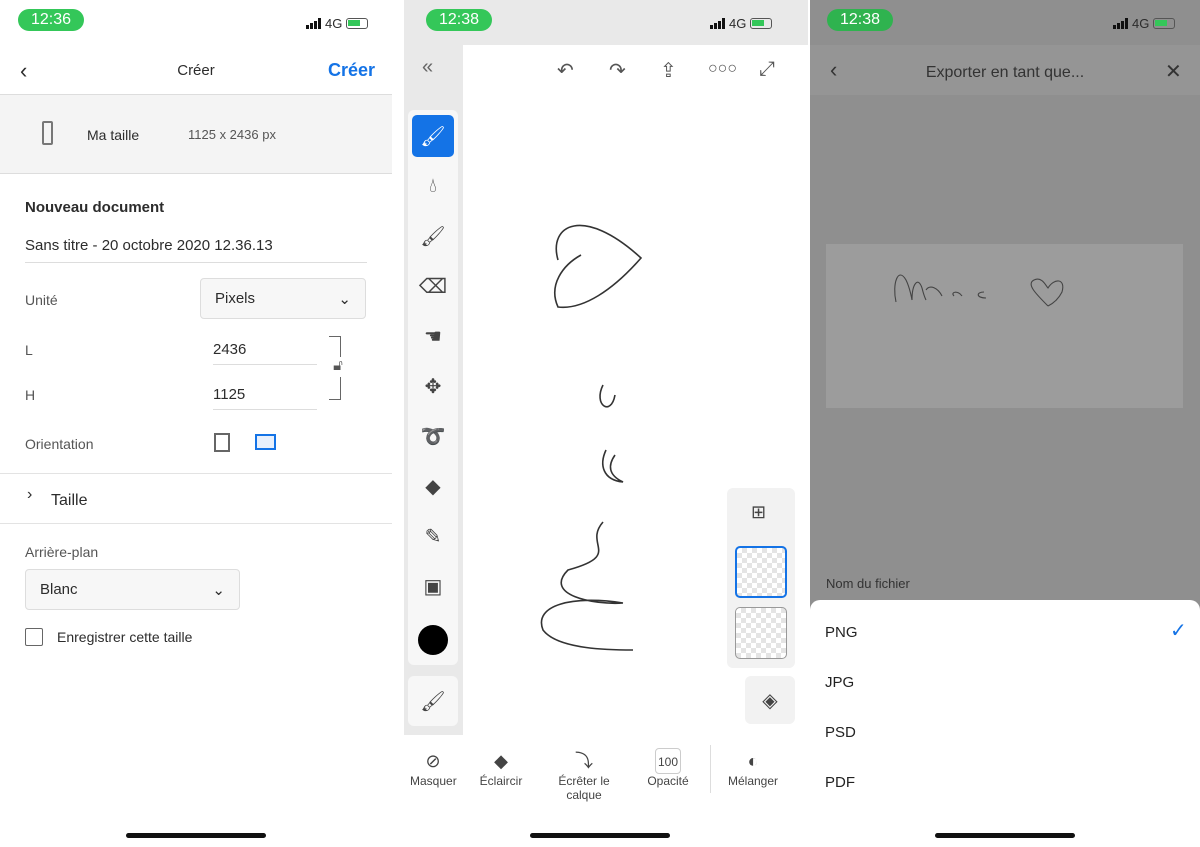  What do you see at coordinates (113, 135) in the screenshot?
I see `preset-label: Ma taille` at bounding box center [113, 135].